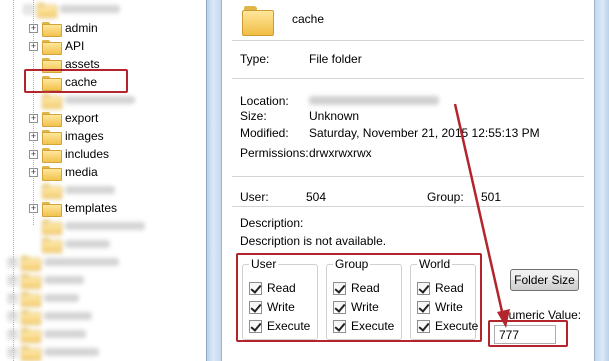  Describe the element at coordinates (81, 28) in the screenshot. I see `tree-item-label: admin` at that location.